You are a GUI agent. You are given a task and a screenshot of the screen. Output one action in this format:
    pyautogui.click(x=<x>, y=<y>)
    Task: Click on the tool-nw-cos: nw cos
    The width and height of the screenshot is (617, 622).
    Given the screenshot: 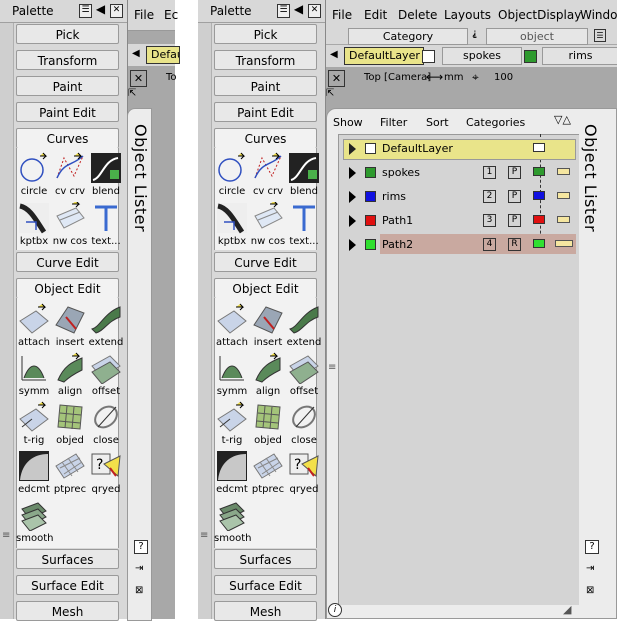 What is the action you would take?
    pyautogui.click(x=268, y=226)
    